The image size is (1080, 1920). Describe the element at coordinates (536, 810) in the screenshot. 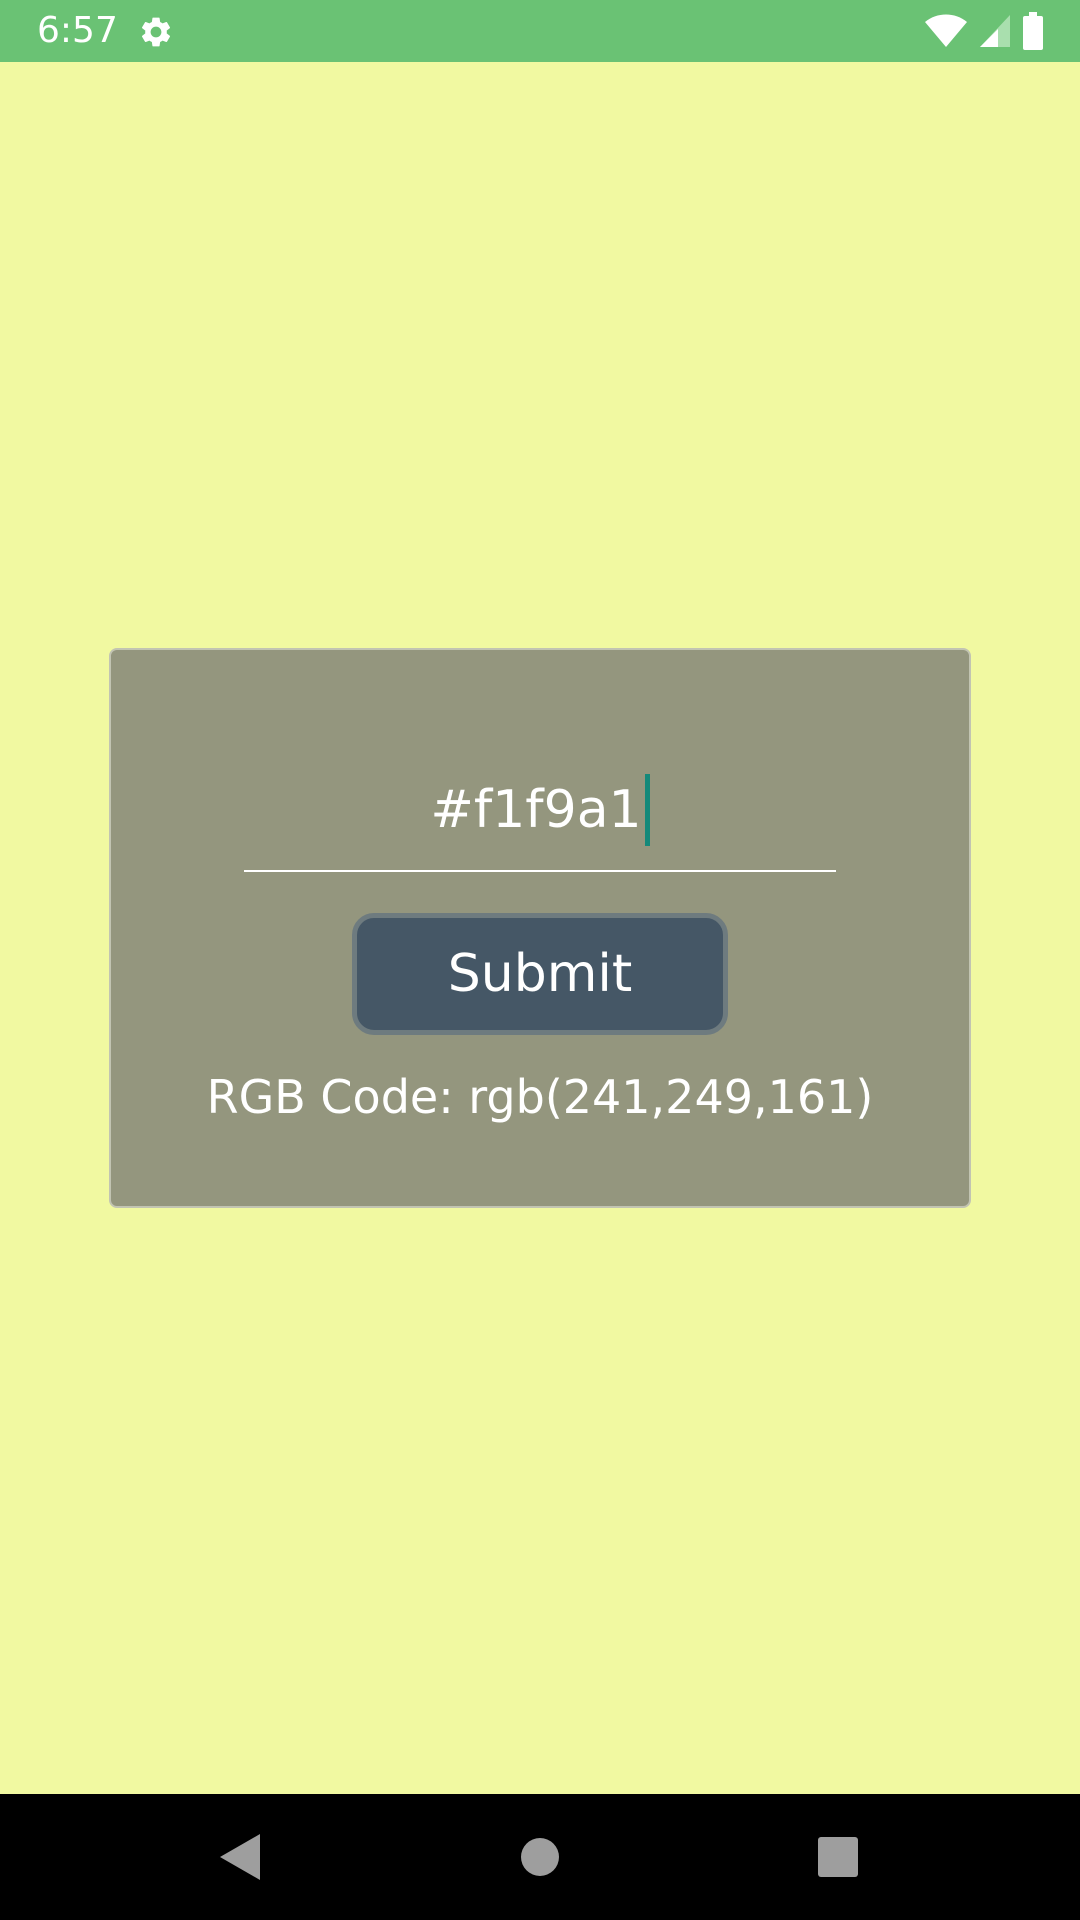

I see `hex-input-value: #f1f9a1` at that location.